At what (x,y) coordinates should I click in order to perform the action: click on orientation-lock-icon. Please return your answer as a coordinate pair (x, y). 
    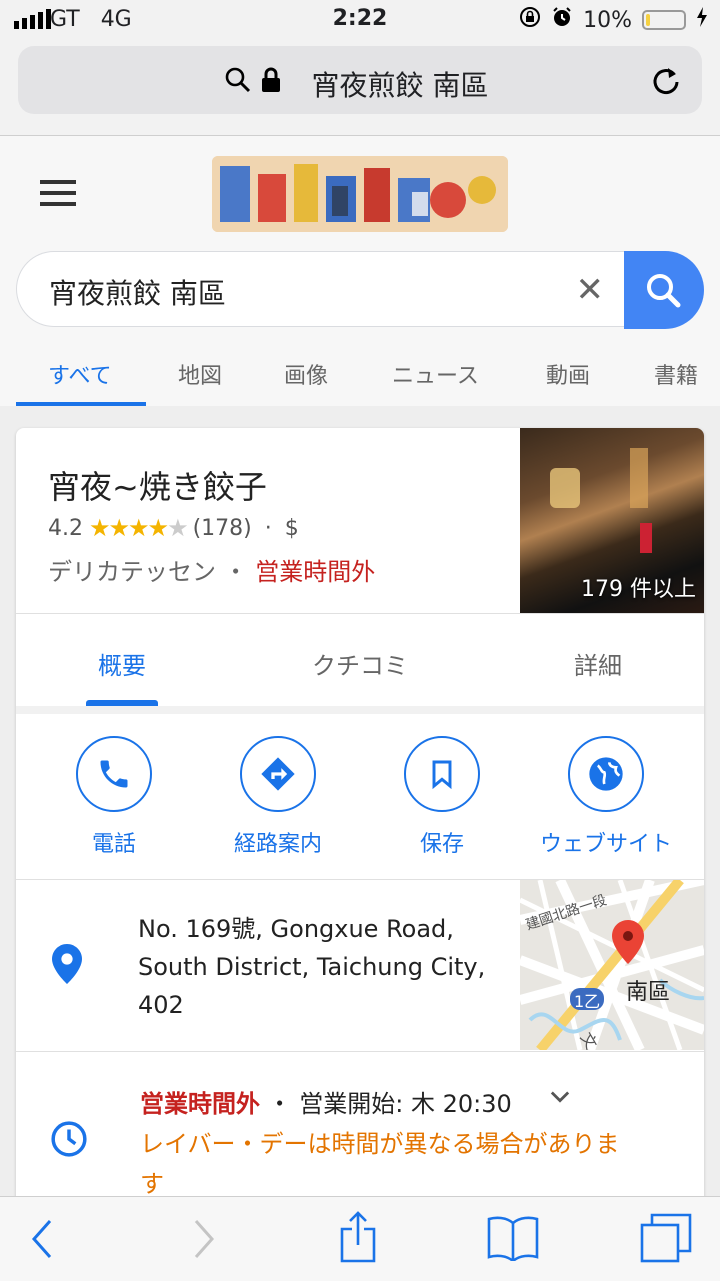
    Looking at the image, I should click on (530, 20).